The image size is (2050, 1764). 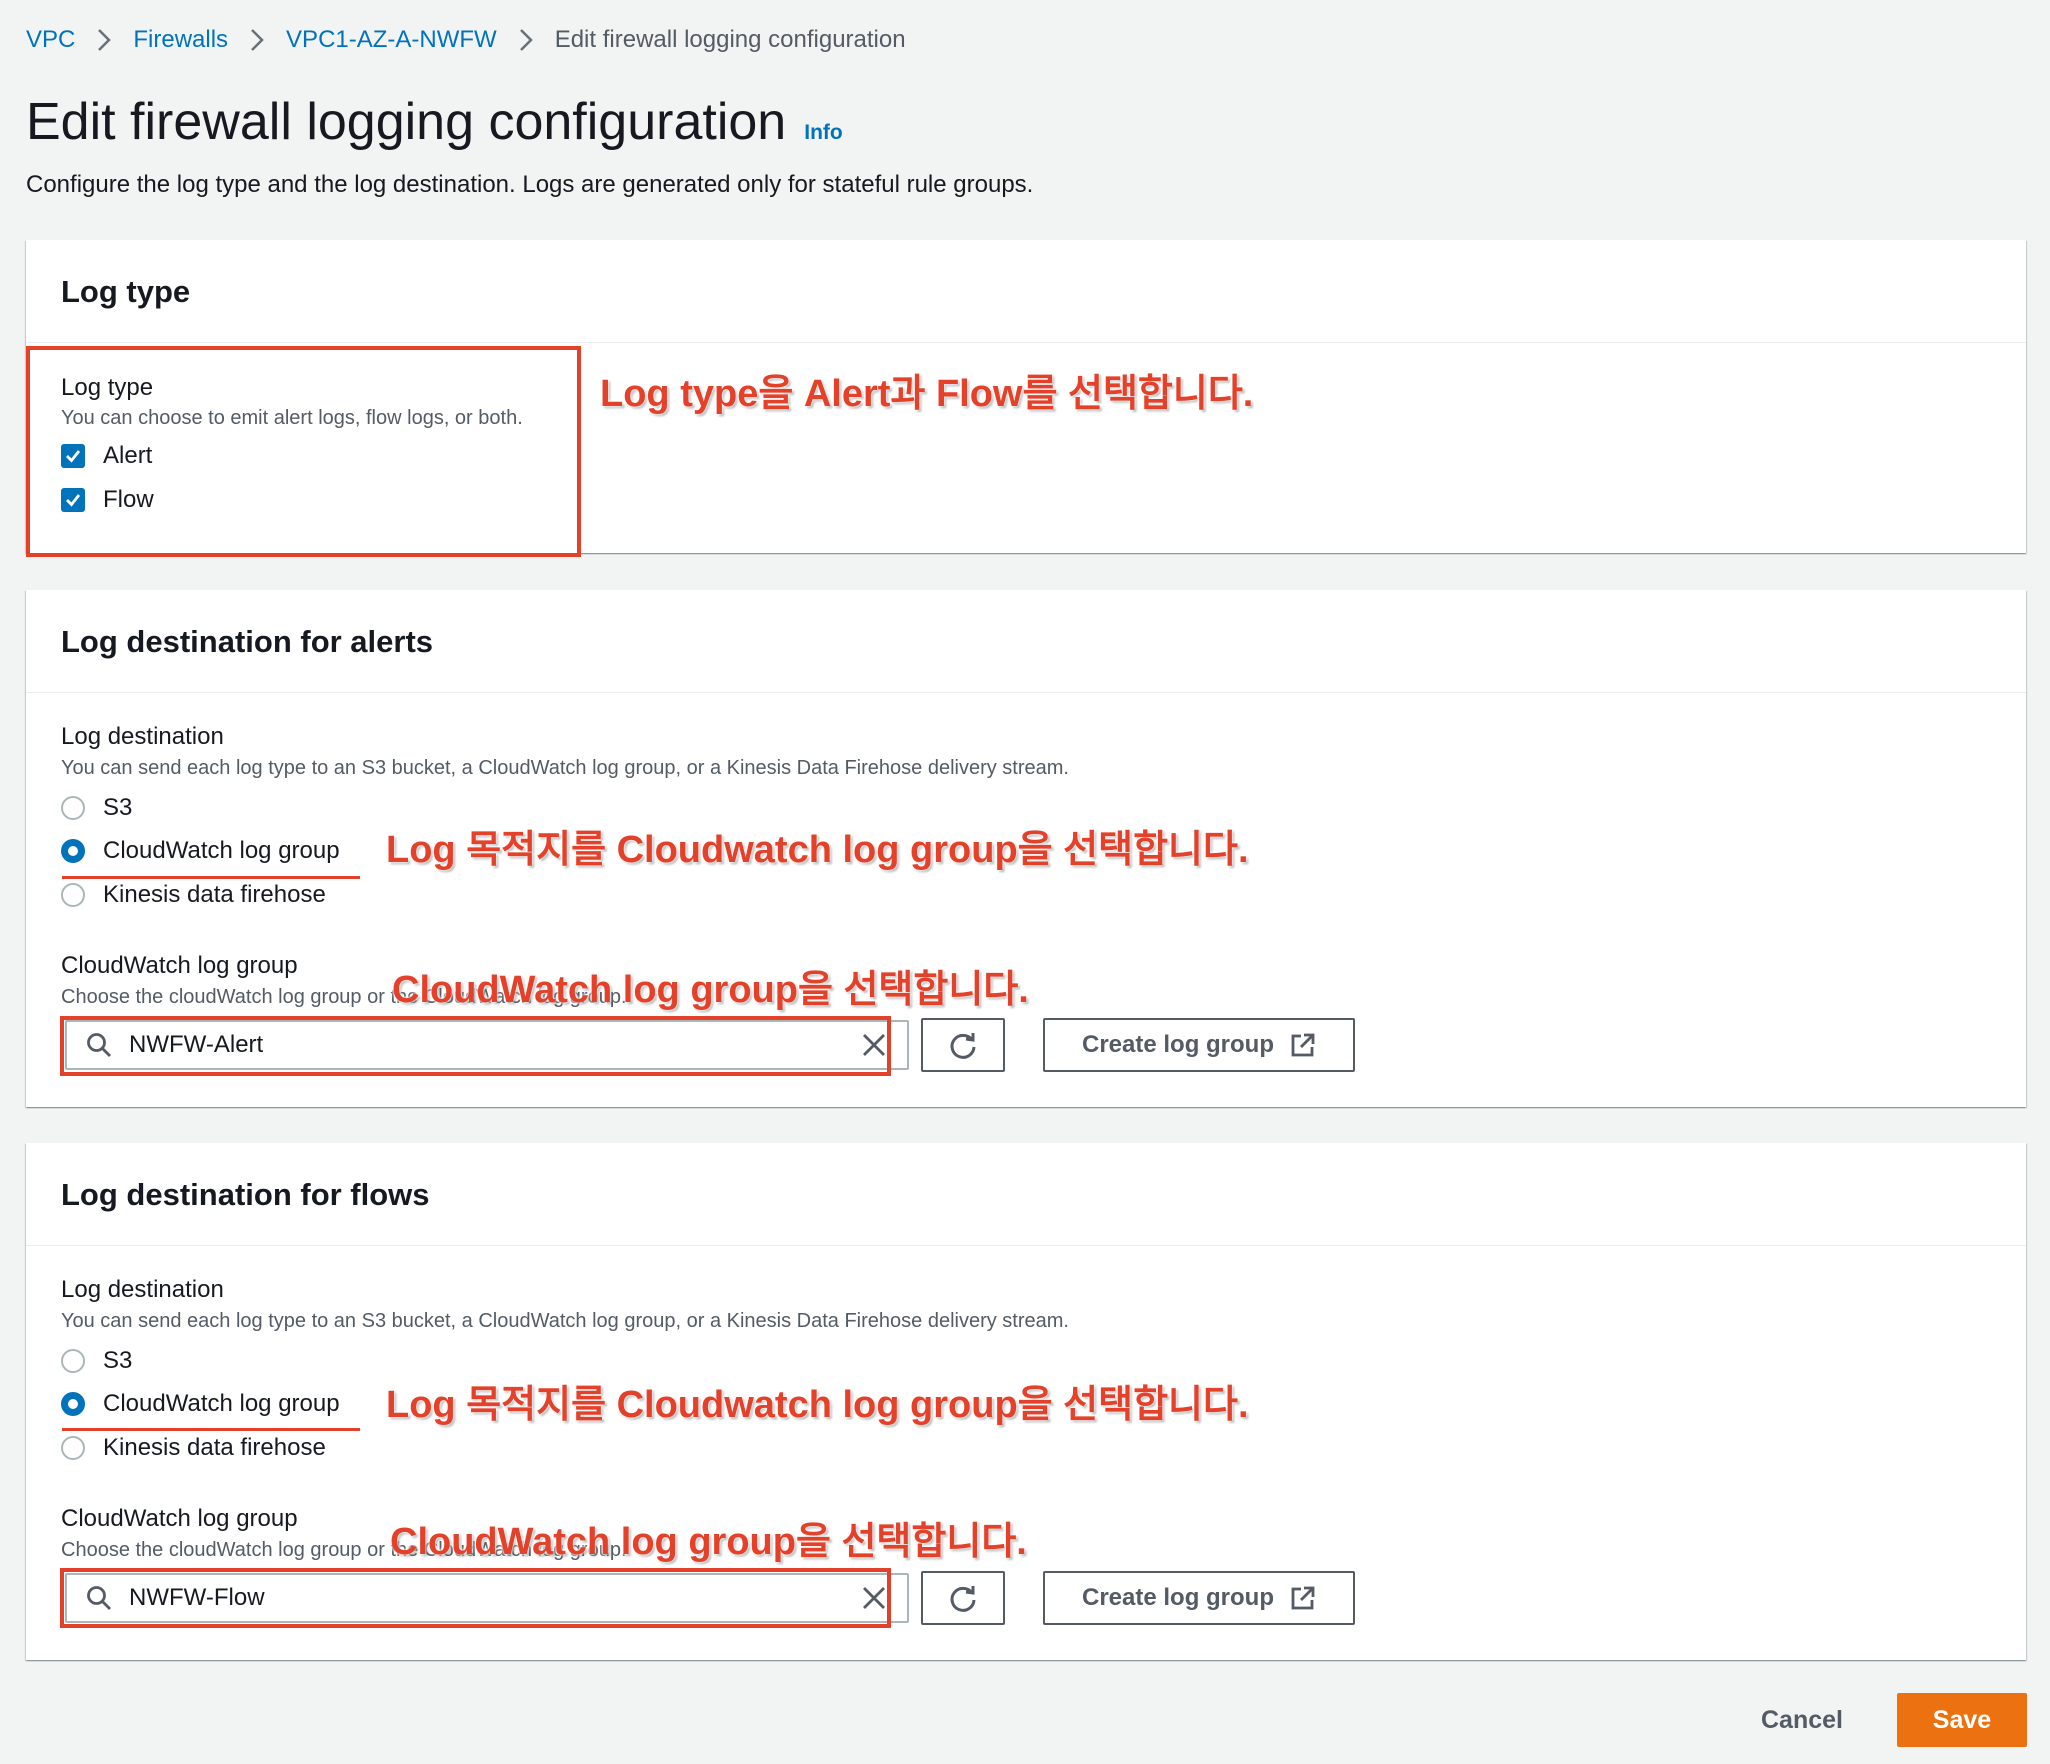 What do you see at coordinates (126, 291) in the screenshot?
I see `log-type-panel-title: Log type` at bounding box center [126, 291].